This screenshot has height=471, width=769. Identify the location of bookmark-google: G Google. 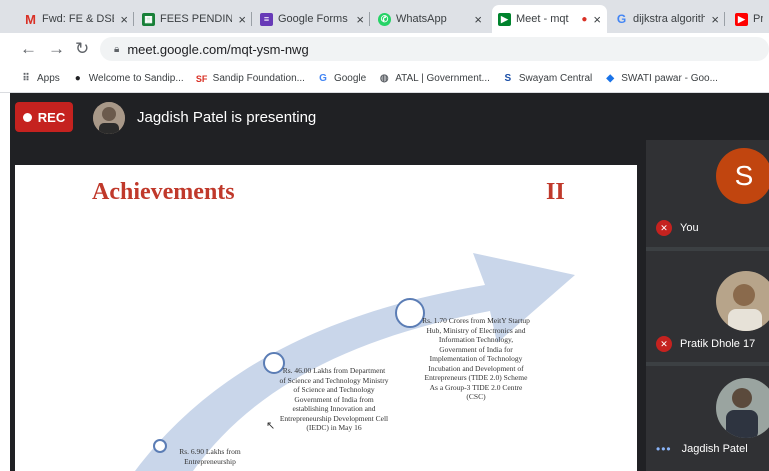
(341, 79).